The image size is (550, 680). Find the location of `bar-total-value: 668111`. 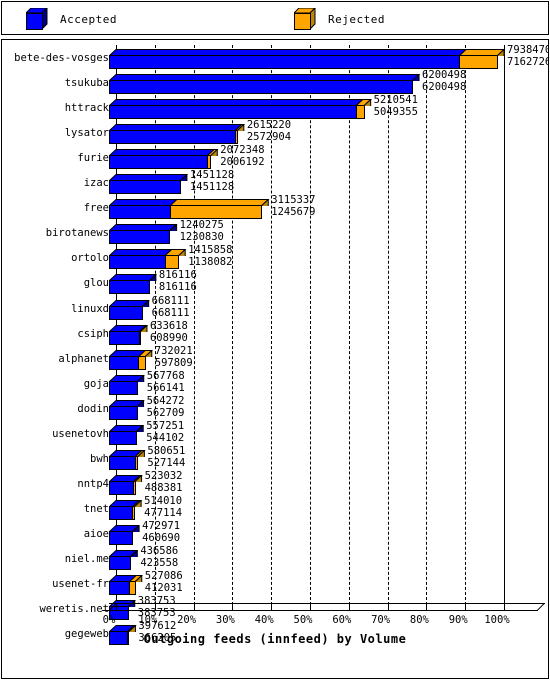

bar-total-value: 668111 is located at coordinates (170, 300).